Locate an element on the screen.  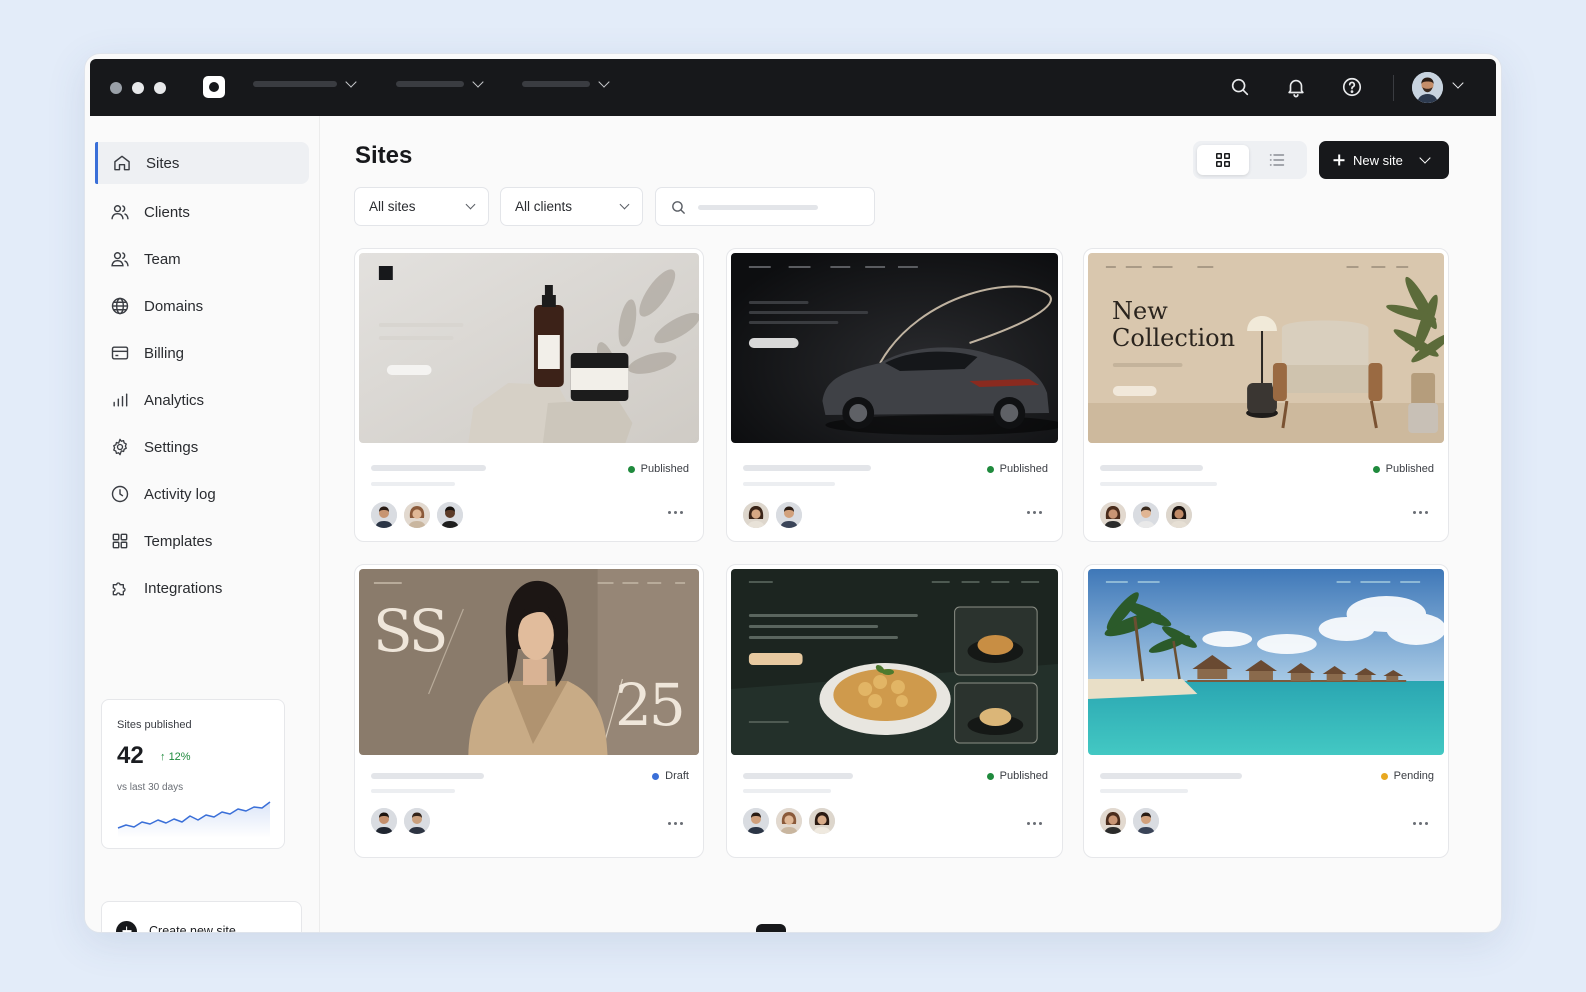
credit-card-icon is located at coordinates (120, 353).